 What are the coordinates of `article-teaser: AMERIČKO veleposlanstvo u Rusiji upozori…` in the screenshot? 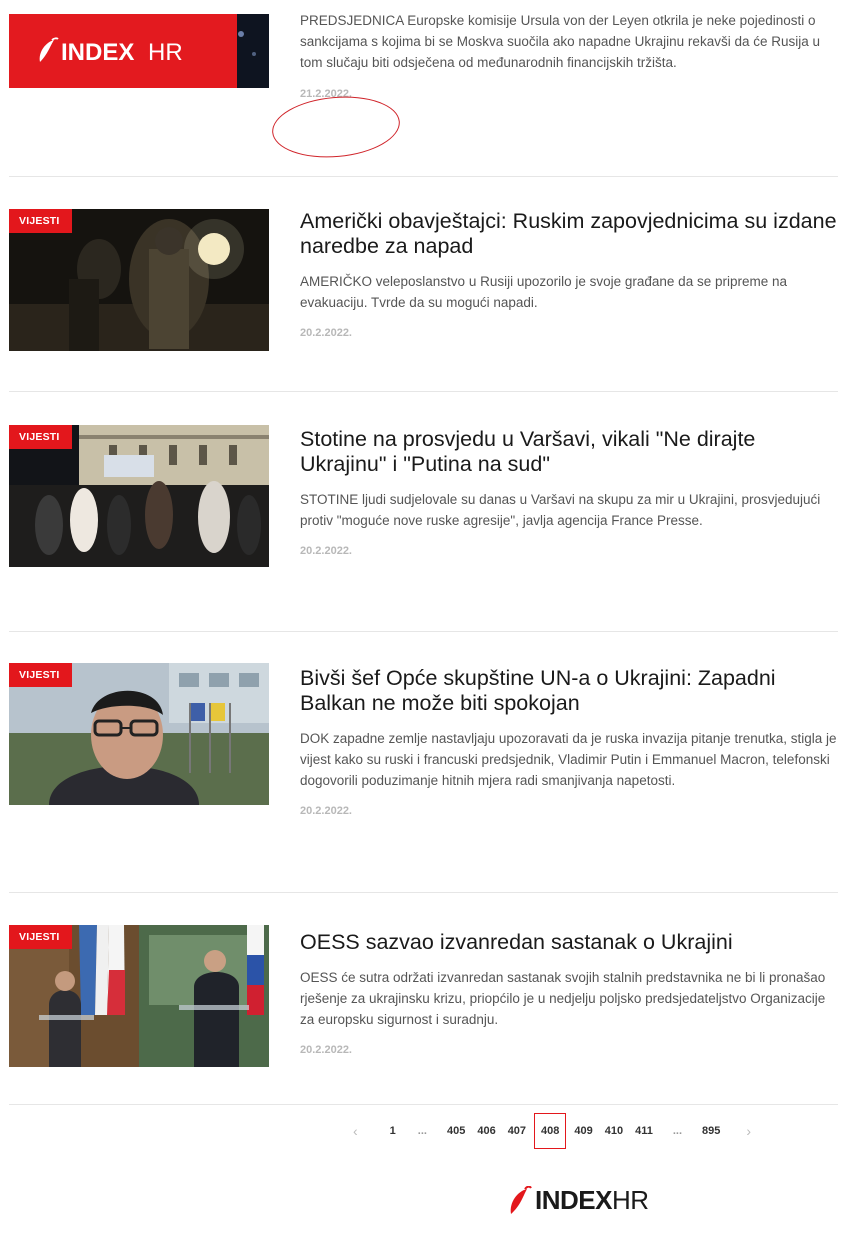 It's located at (543, 292).